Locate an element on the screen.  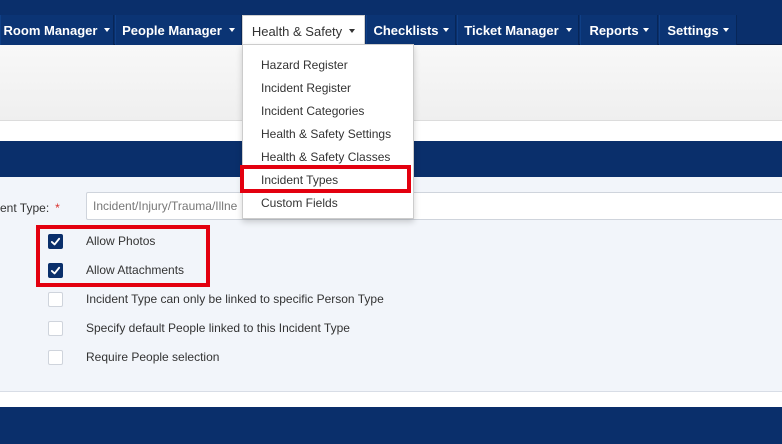
nav-checklists: Checklists is located at coordinates (411, 30).